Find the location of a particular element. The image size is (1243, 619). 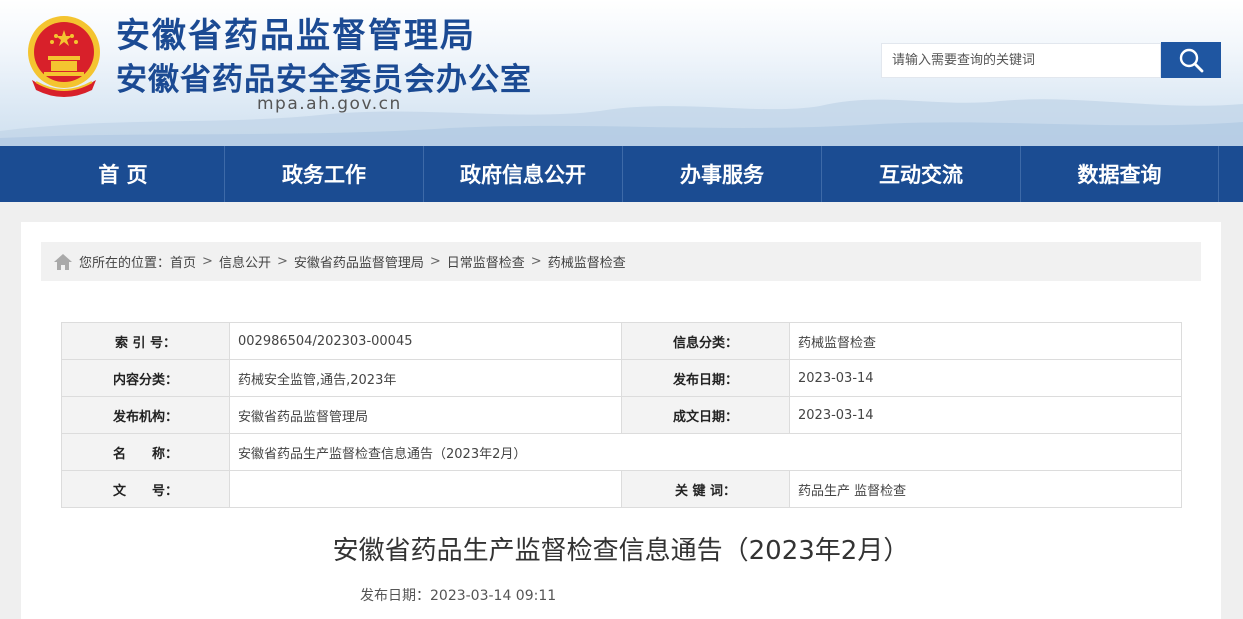

category-value: 药械监督检查 is located at coordinates (985, 341).